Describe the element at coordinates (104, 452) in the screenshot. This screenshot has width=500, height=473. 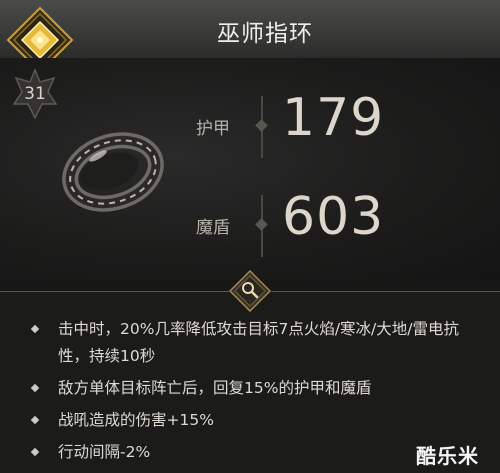
I see `effect-text: 行动间隔-2%` at that location.